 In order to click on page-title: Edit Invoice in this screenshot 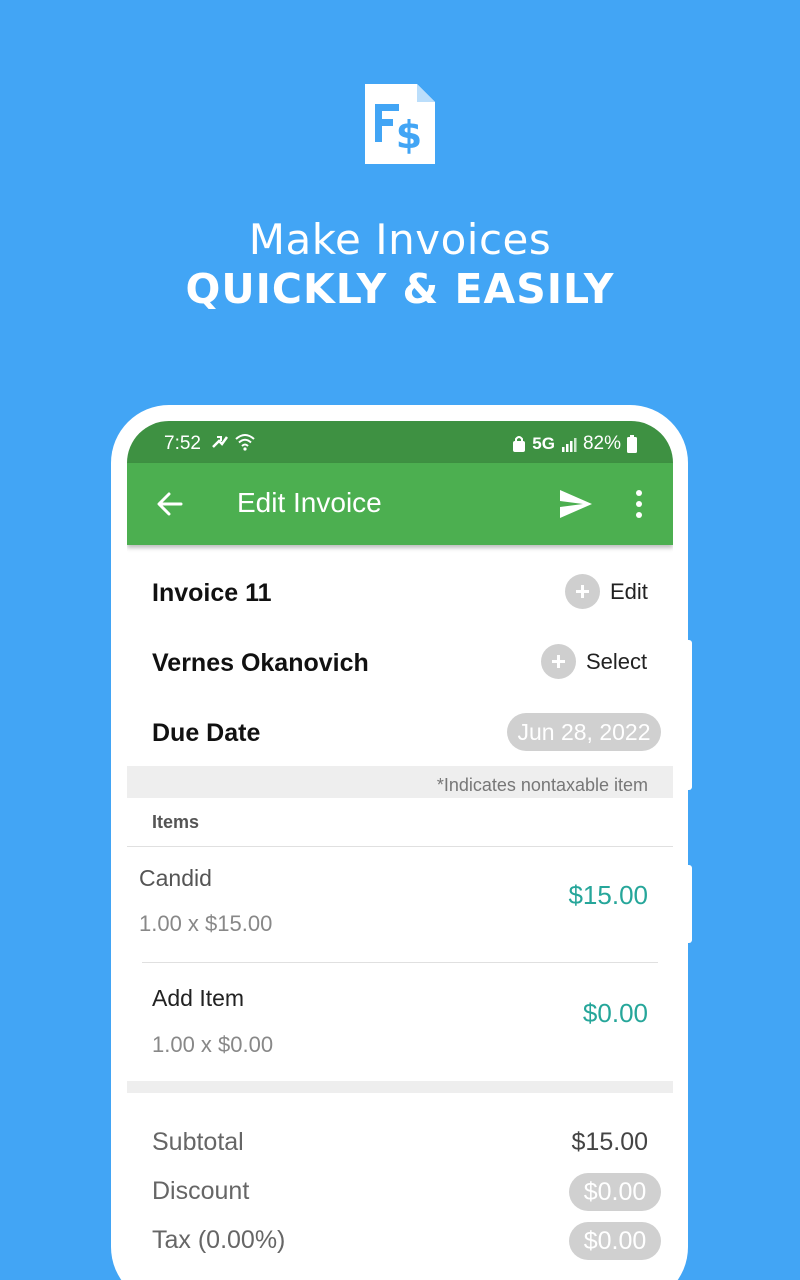, I will do `click(309, 502)`.